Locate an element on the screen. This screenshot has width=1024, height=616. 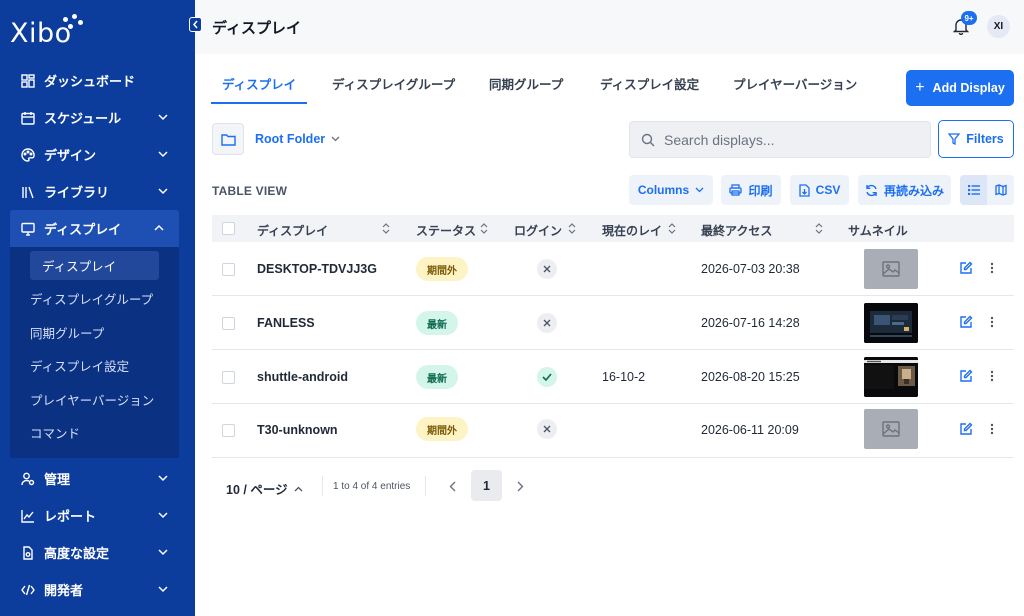
submenu-item-display-groups: ディスプレイグループ is located at coordinates (94, 299).